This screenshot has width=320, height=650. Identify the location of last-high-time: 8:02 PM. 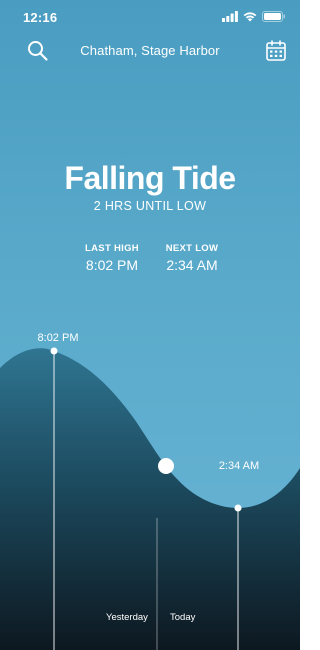
(112, 265).